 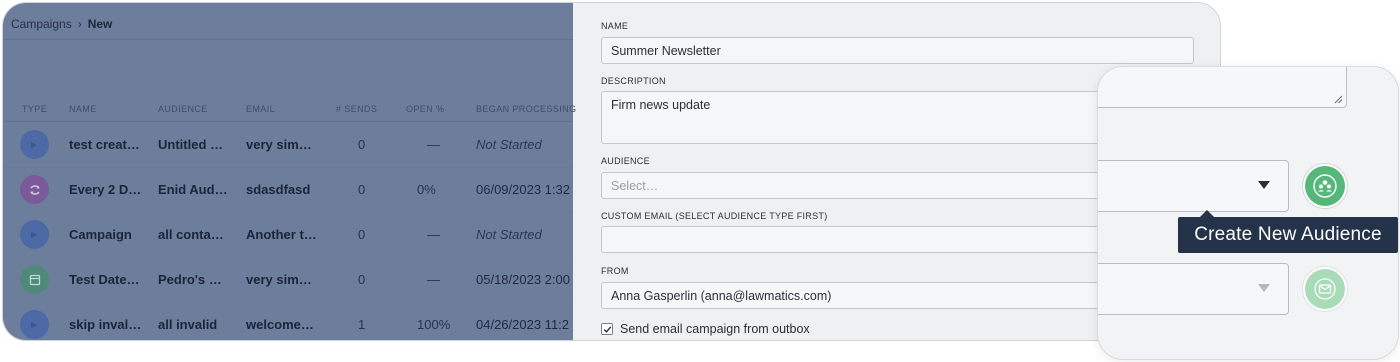 What do you see at coordinates (1193, 186) in the screenshot?
I see `audience-select-zoomed` at bounding box center [1193, 186].